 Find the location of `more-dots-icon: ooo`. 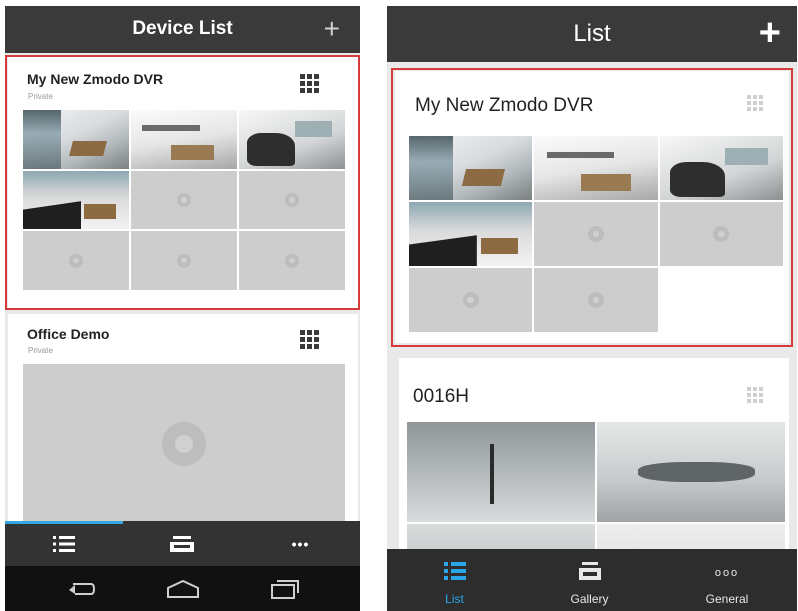

more-dots-icon: ooo is located at coordinates (727, 573).